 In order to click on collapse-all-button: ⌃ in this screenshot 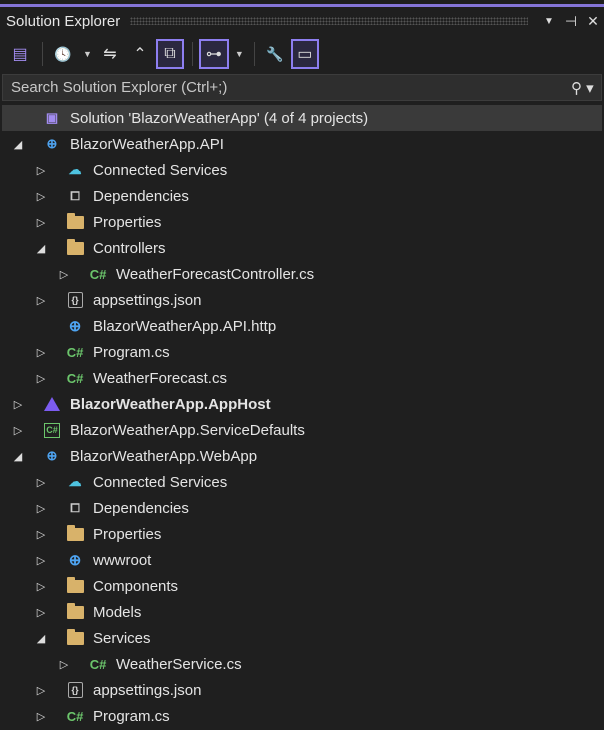, I will do `click(140, 54)`.